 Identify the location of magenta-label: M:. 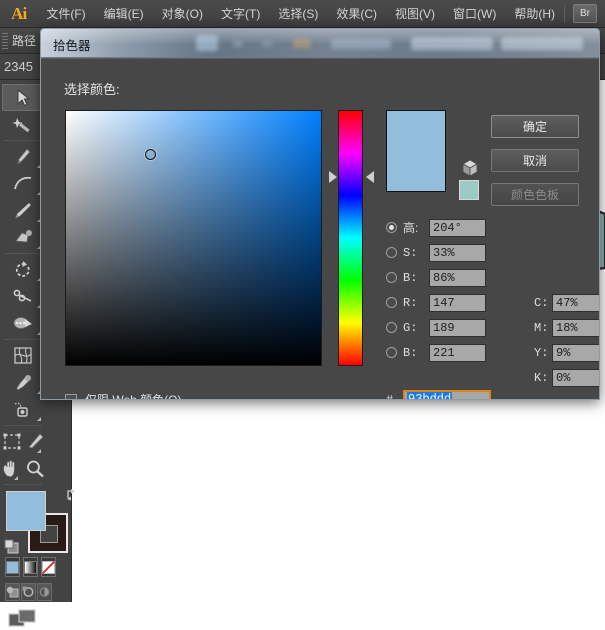
(541, 327).